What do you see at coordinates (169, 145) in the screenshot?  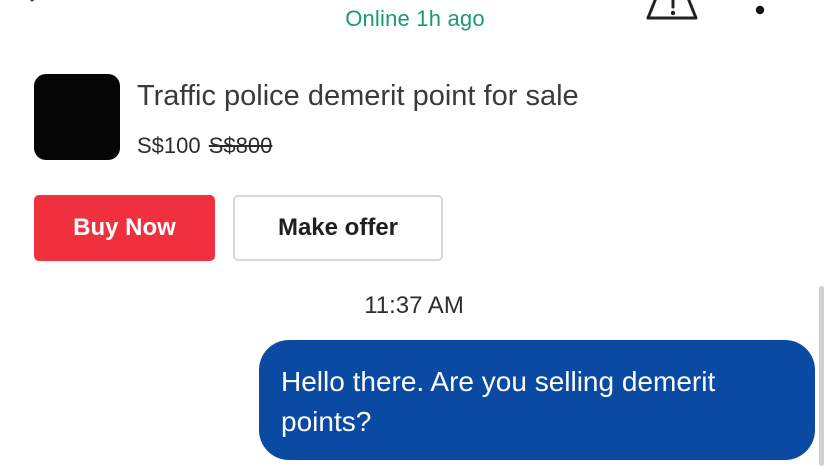 I see `listing-price: S$100` at bounding box center [169, 145].